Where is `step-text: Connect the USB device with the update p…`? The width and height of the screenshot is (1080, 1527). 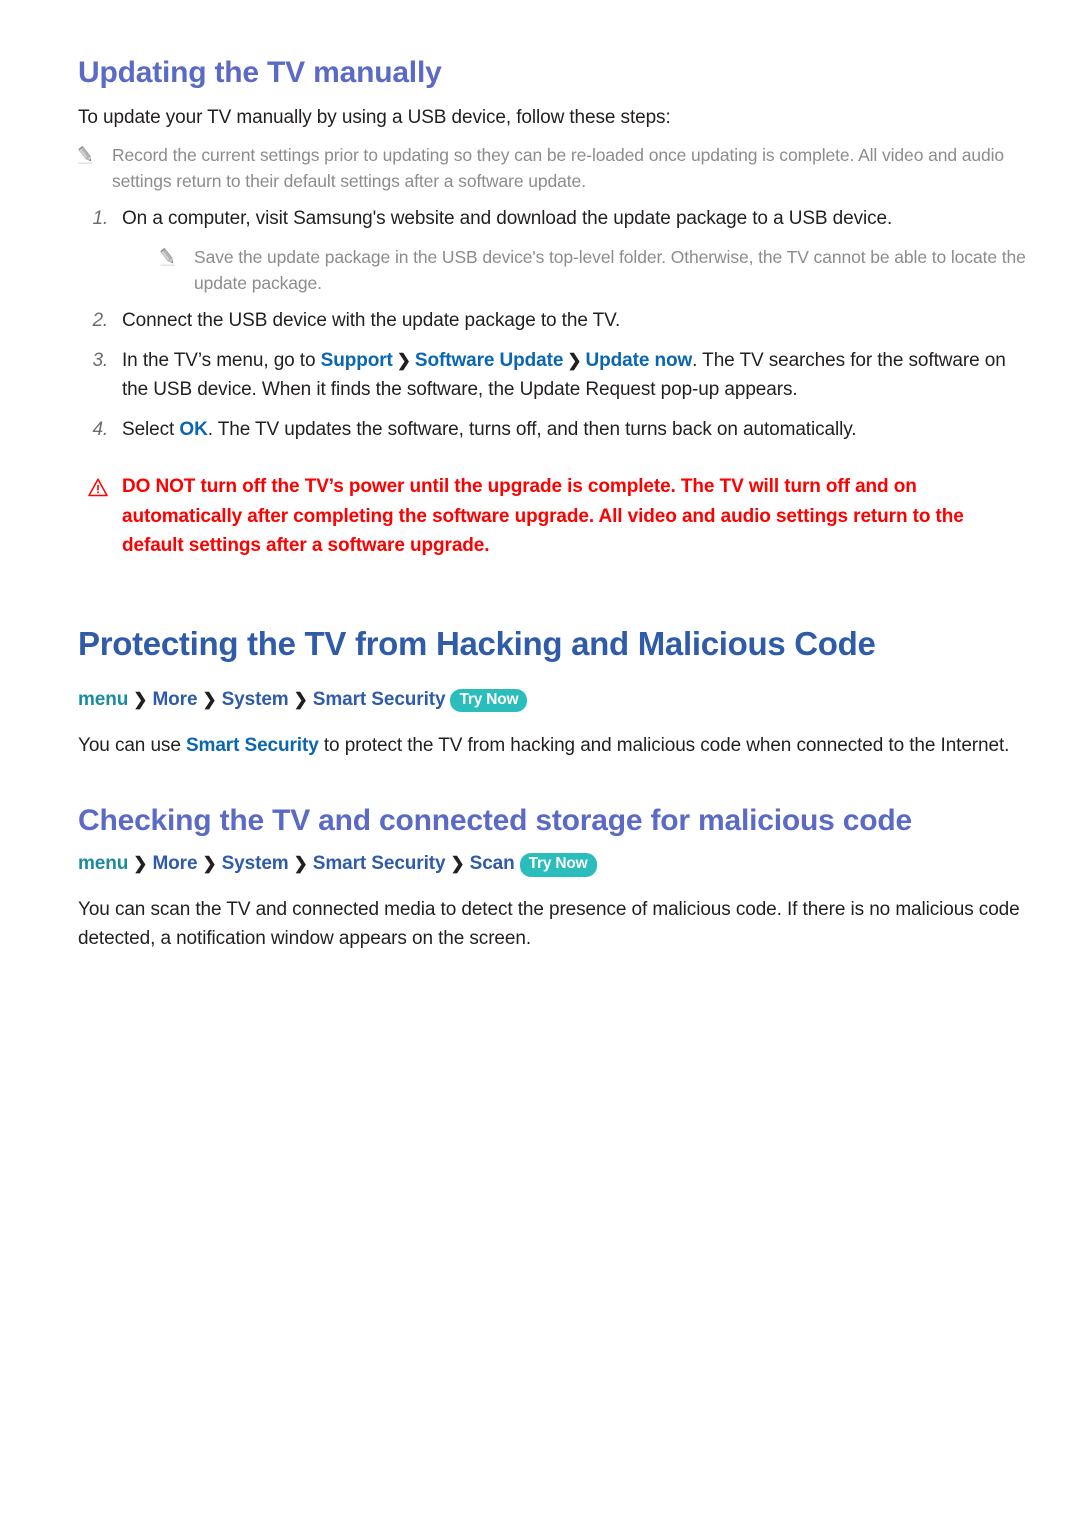 step-text: Connect the USB device with the update p… is located at coordinates (371, 321).